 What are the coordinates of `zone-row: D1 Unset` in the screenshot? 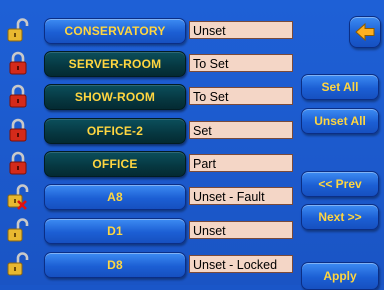 It's located at (150, 231).